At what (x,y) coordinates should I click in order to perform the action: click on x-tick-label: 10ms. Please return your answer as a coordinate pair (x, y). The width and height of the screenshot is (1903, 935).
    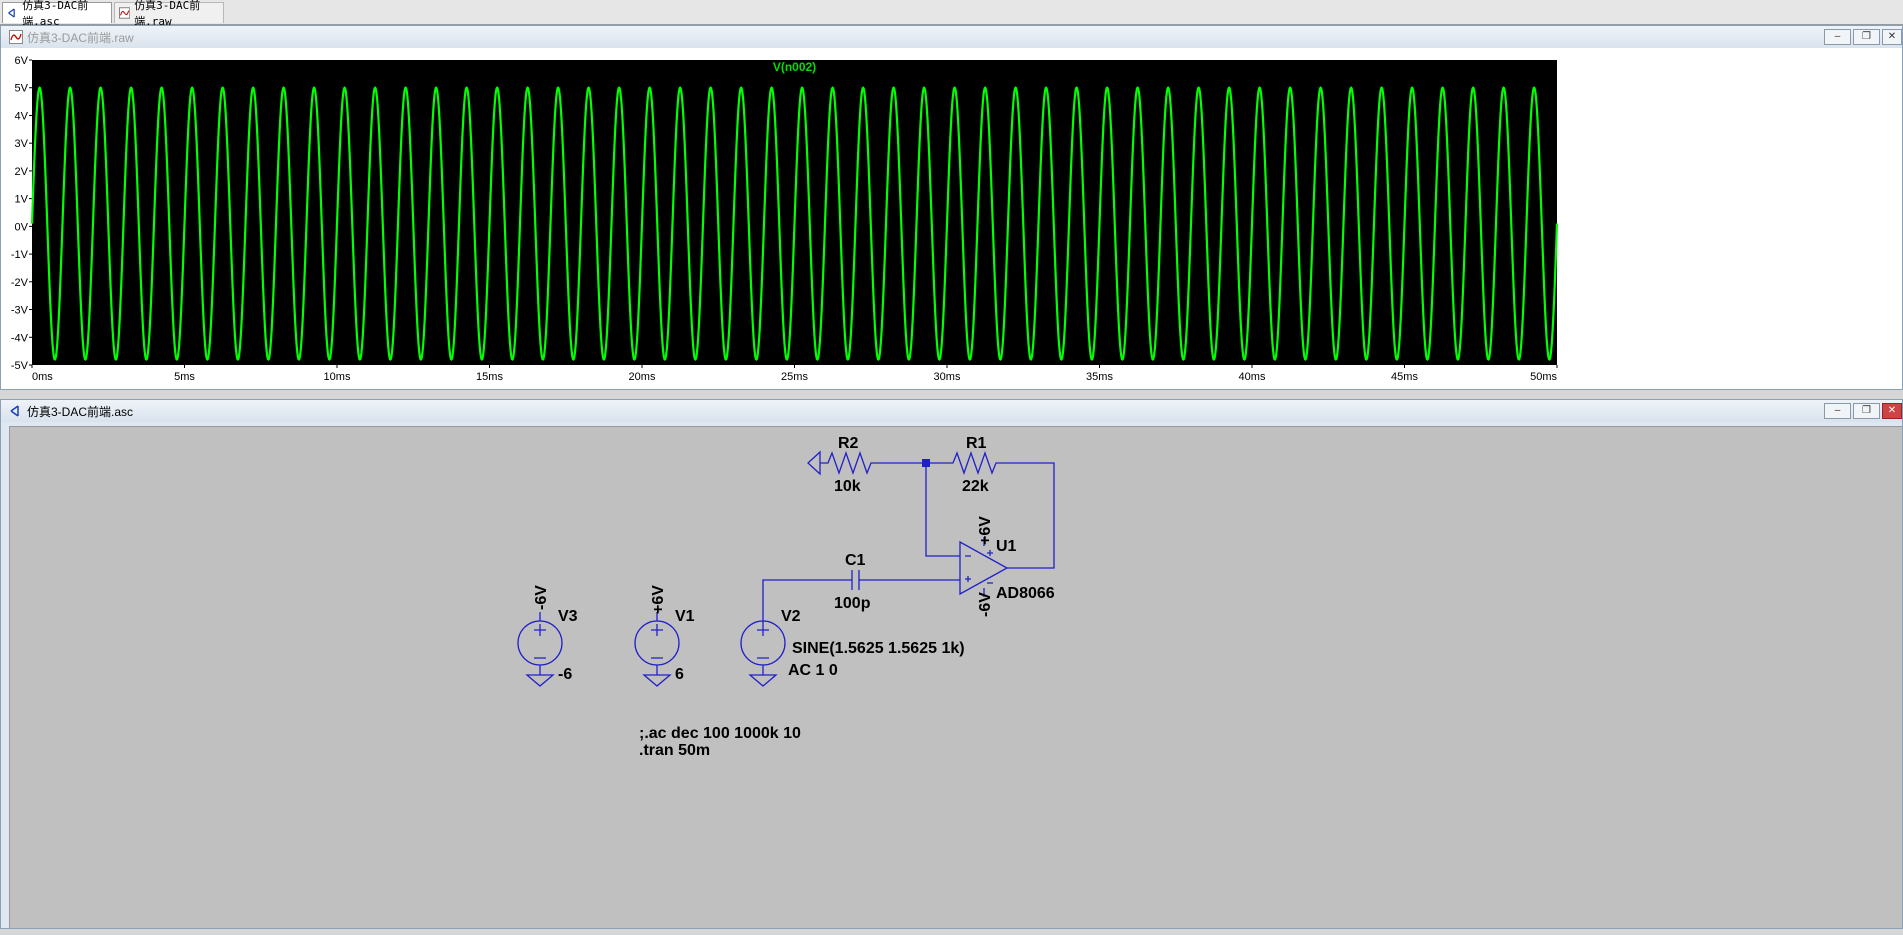
    Looking at the image, I should click on (337, 377).